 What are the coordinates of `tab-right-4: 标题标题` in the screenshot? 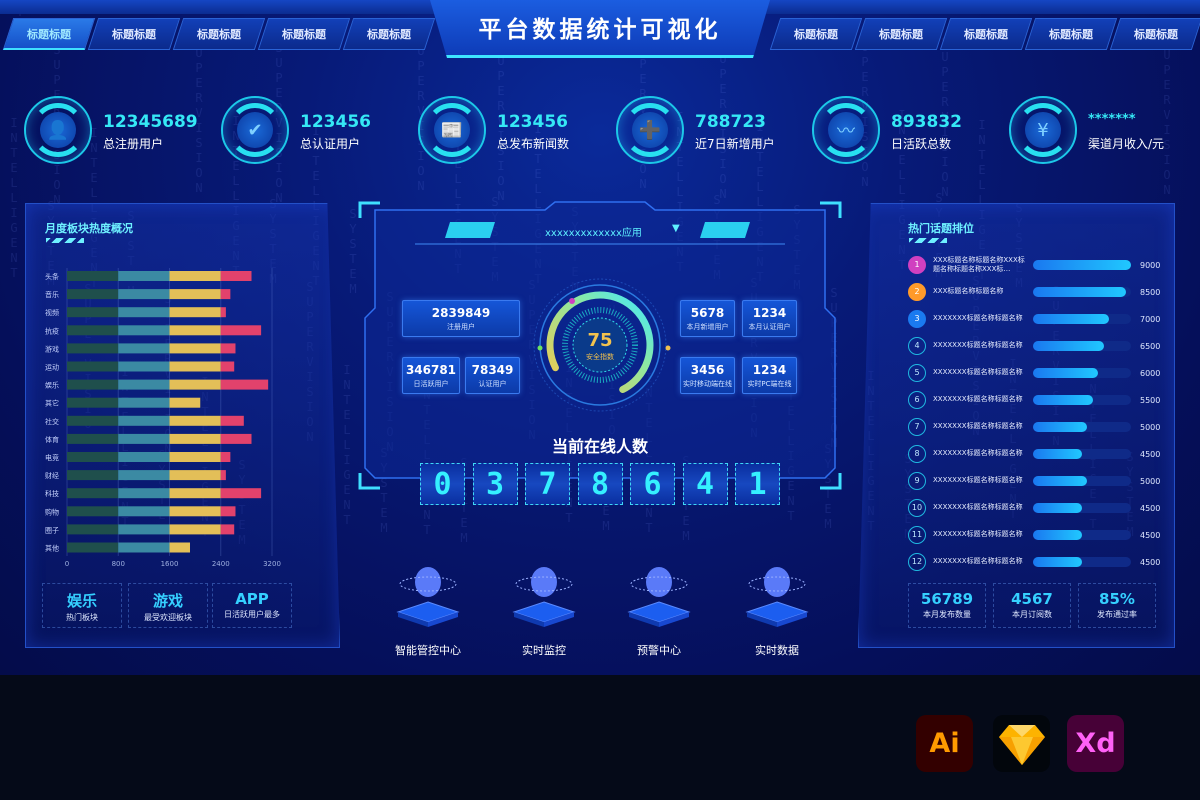 It's located at (1071, 34).